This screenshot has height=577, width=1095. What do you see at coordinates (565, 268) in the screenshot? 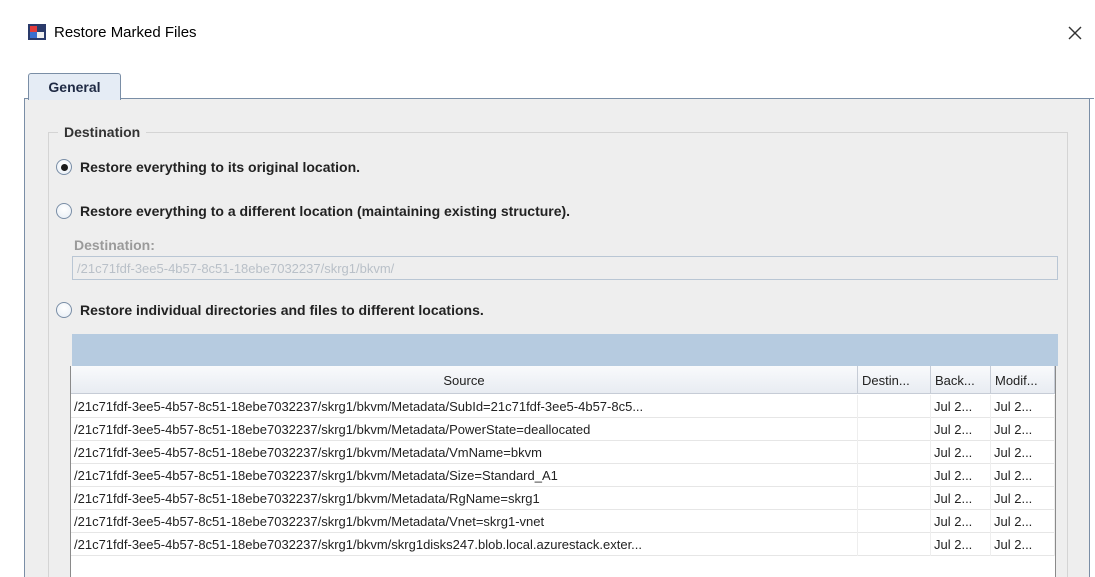
I see `destination-path-input` at bounding box center [565, 268].